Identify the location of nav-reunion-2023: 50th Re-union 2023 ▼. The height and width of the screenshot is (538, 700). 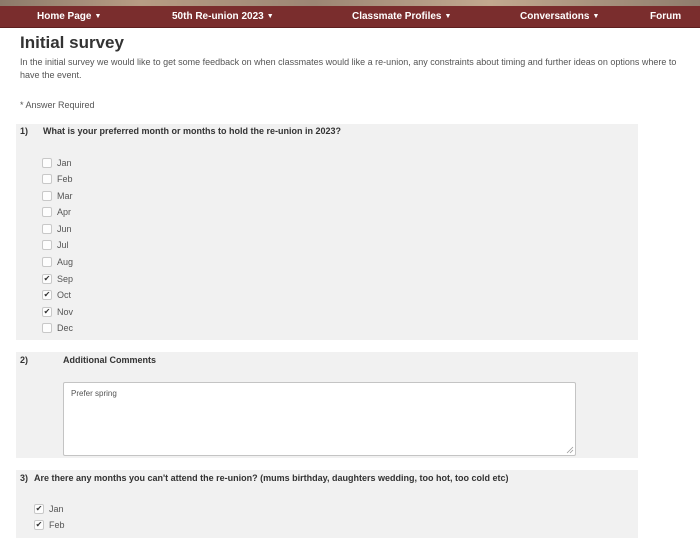
(223, 17).